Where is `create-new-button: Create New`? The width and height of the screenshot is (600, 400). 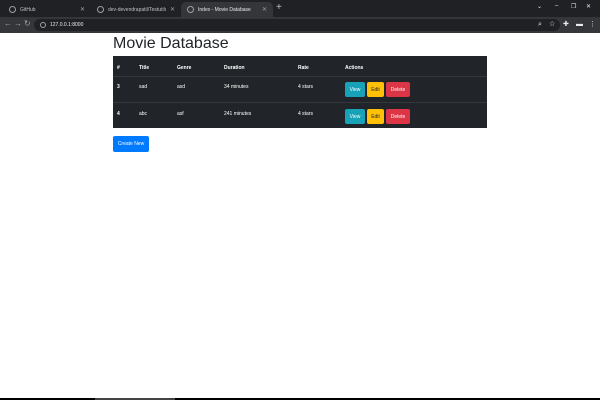 create-new-button: Create New is located at coordinates (131, 144).